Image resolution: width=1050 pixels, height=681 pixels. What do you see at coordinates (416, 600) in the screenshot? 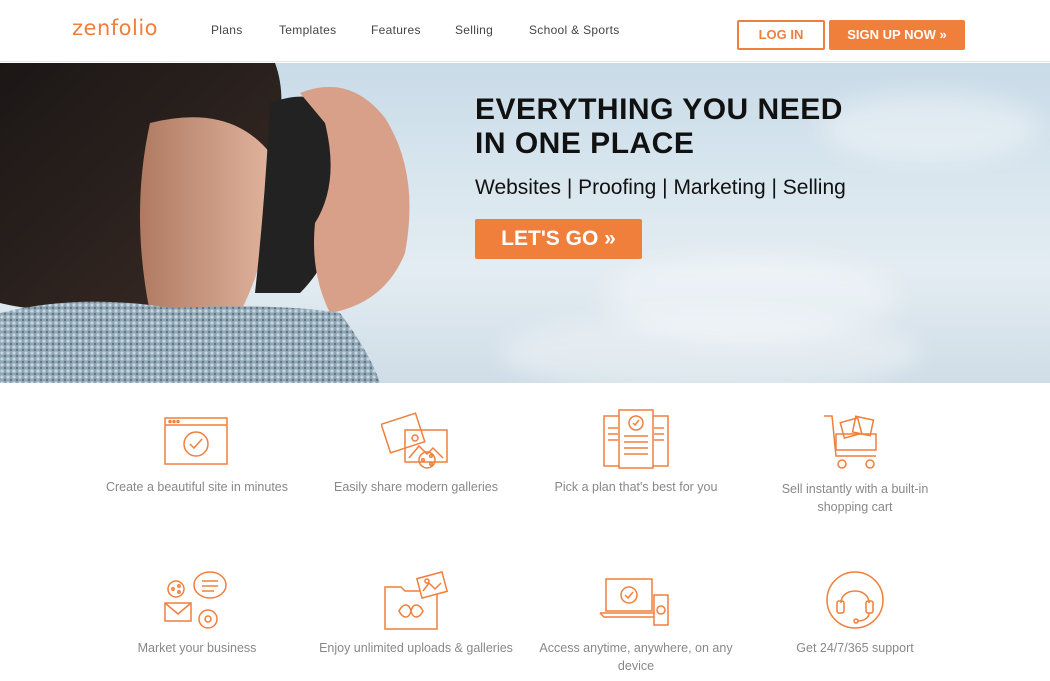
I see `folder-infinity-icon` at bounding box center [416, 600].